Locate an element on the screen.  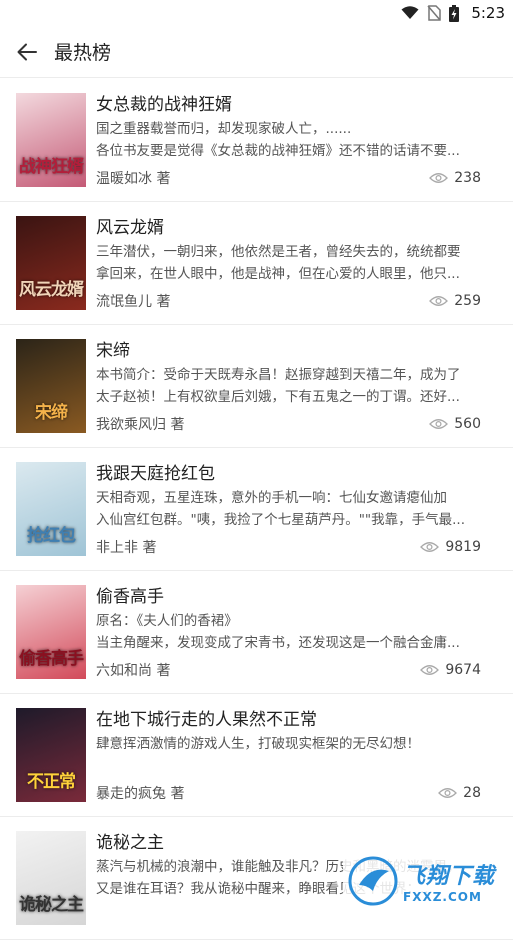
toolbar: 最热榜 is located at coordinates (256, 52).